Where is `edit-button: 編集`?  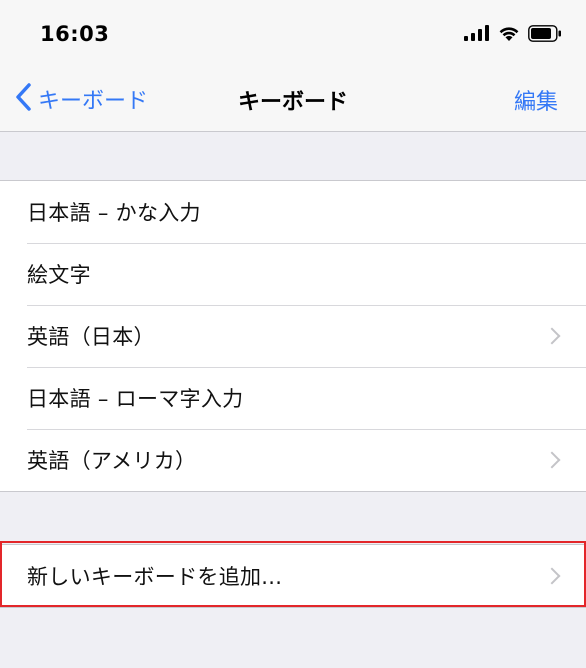 edit-button: 編集 is located at coordinates (536, 100).